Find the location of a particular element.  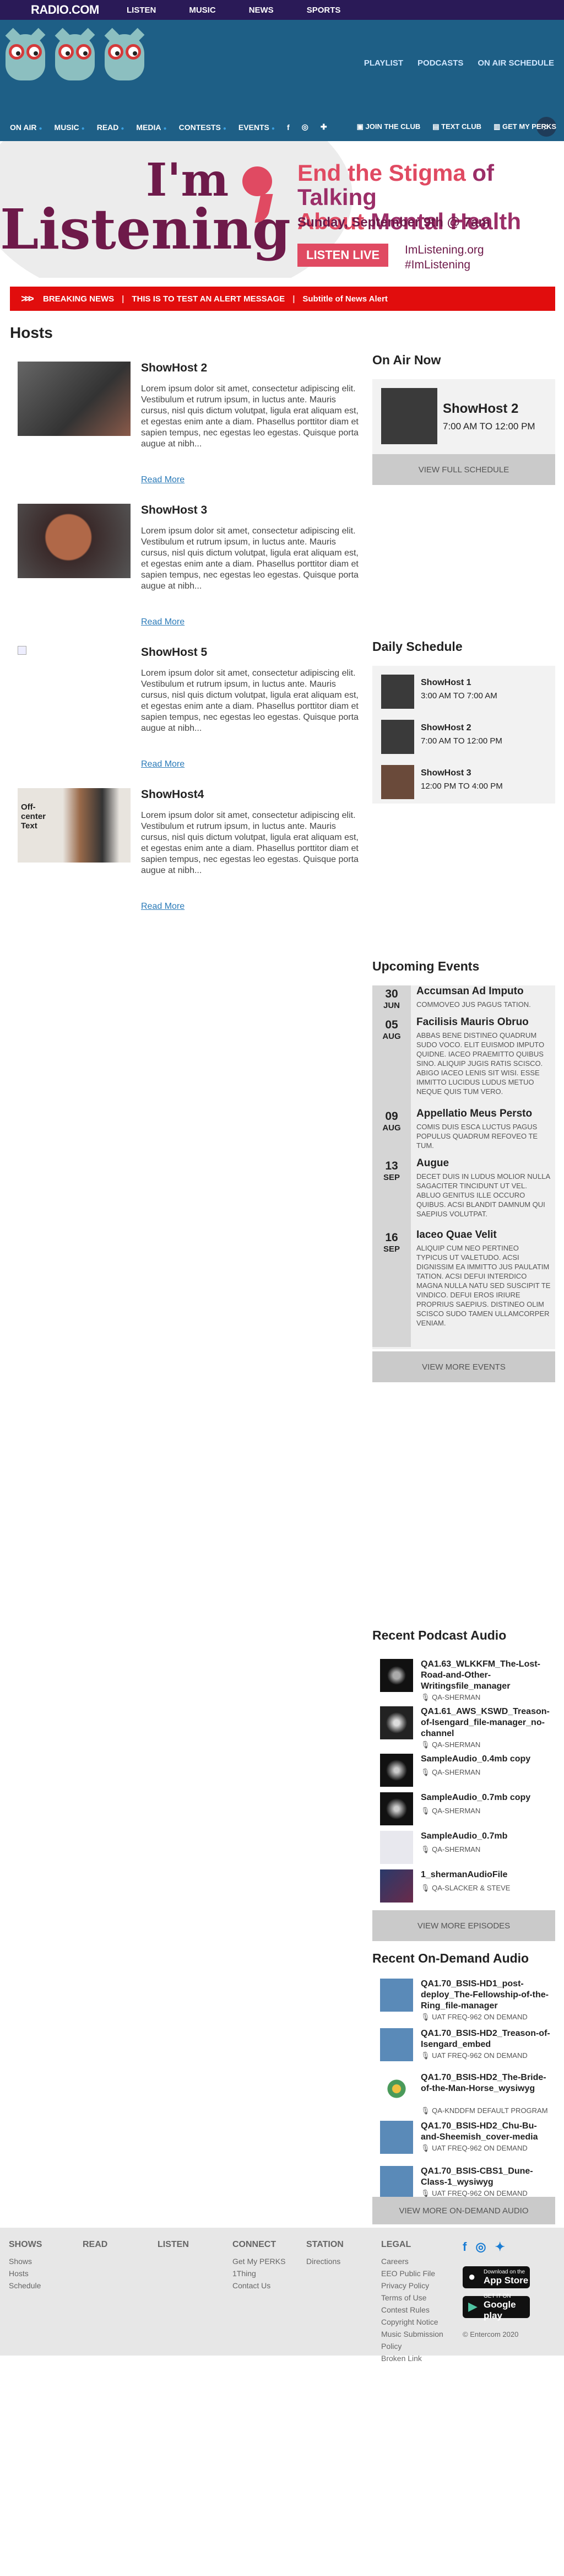

nav-media: MEDIA ● is located at coordinates (151, 128).